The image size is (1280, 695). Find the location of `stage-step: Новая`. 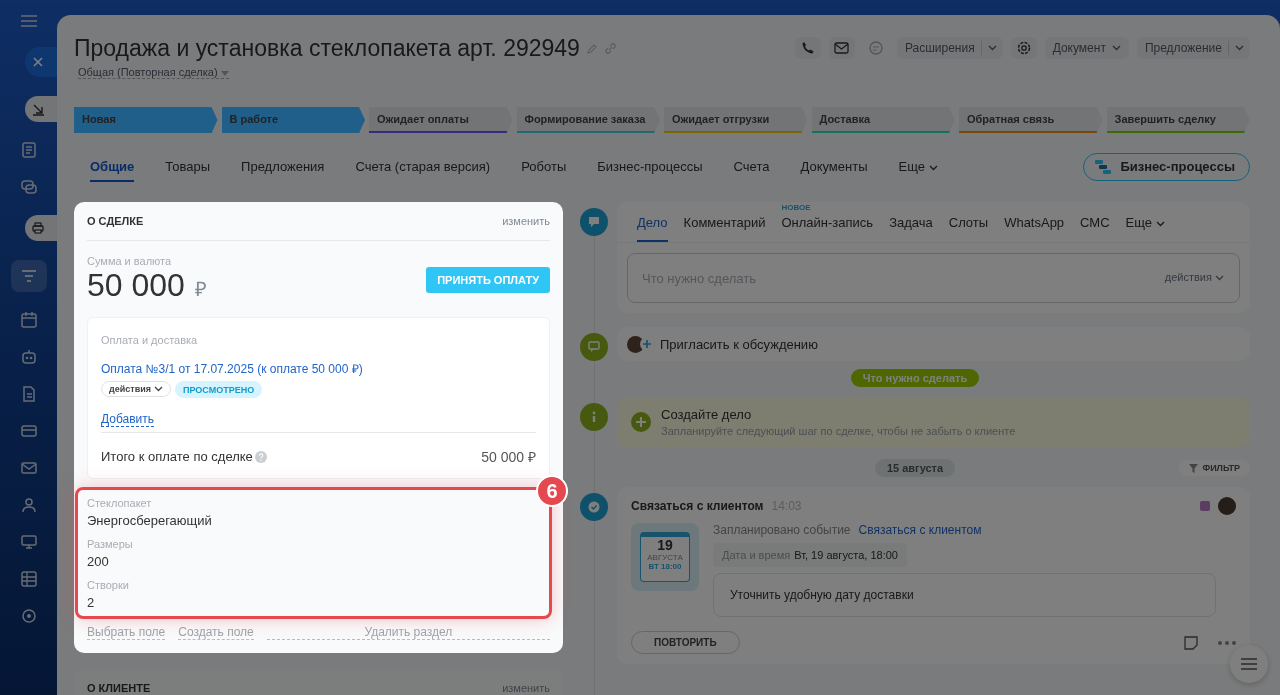

stage-step: Новая is located at coordinates (146, 120).